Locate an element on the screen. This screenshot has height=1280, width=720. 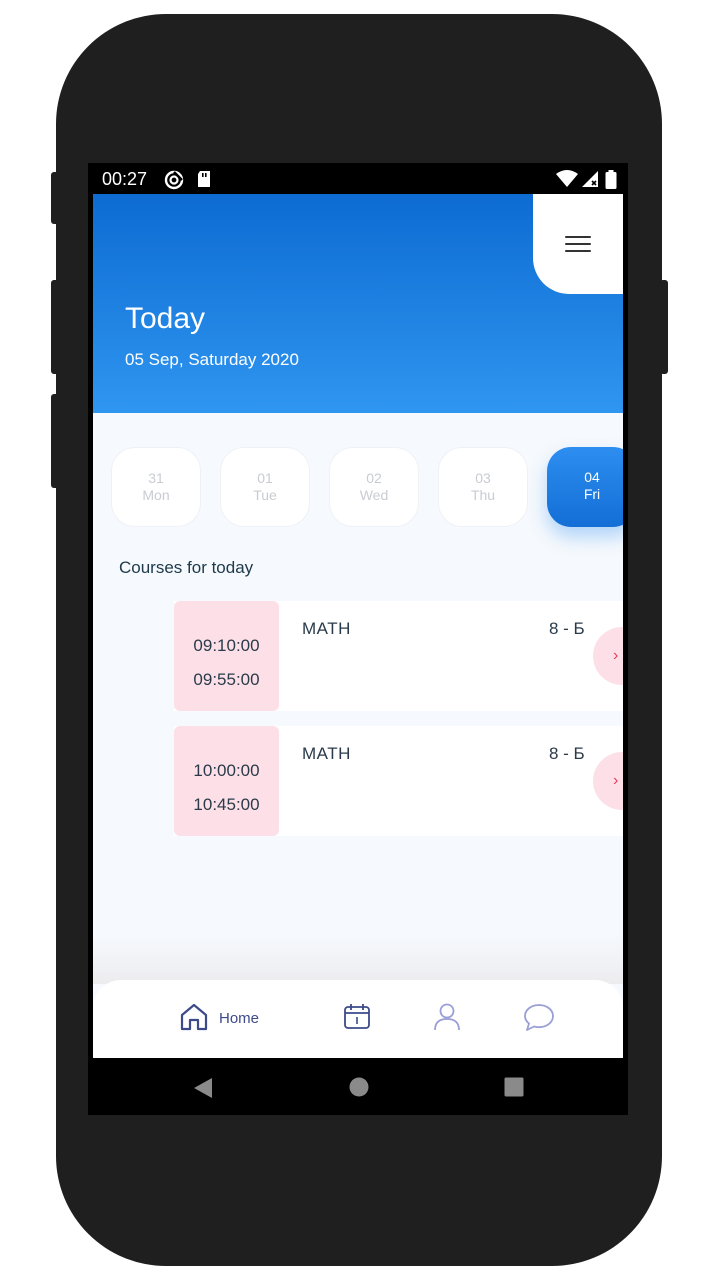
header: Today 05 Sep, Saturday 2020 is located at coordinates (358, 303).